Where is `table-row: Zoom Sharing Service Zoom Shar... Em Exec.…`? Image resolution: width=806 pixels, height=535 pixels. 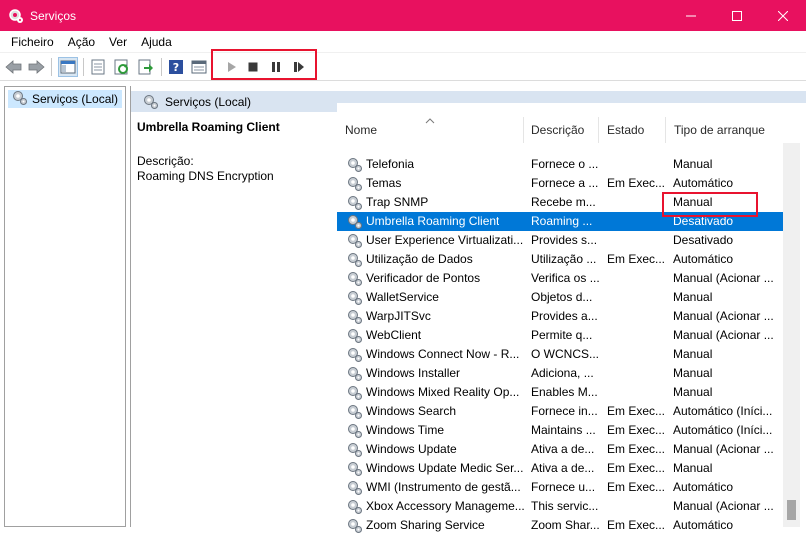
table-row: Zoom Sharing Service Zoom Shar... Em Exec.… is located at coordinates (560, 525).